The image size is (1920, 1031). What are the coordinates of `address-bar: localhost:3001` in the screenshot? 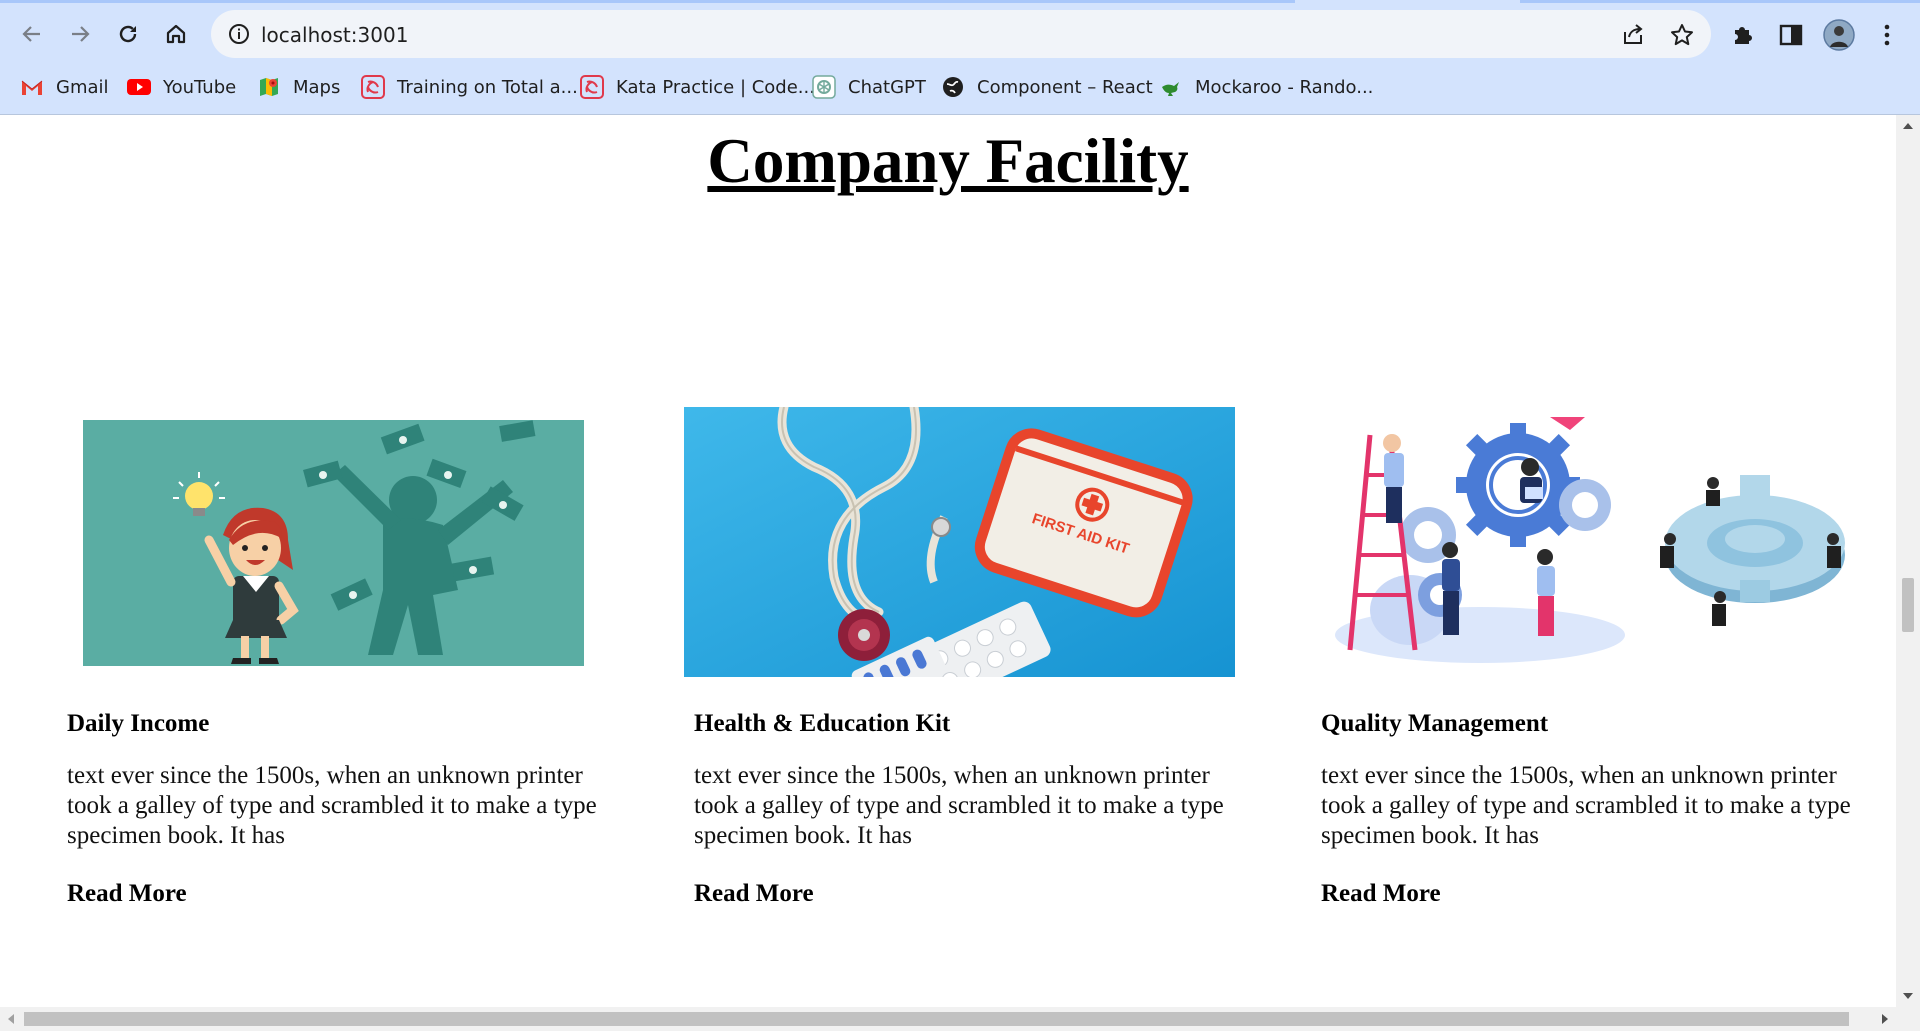 It's located at (961, 34).